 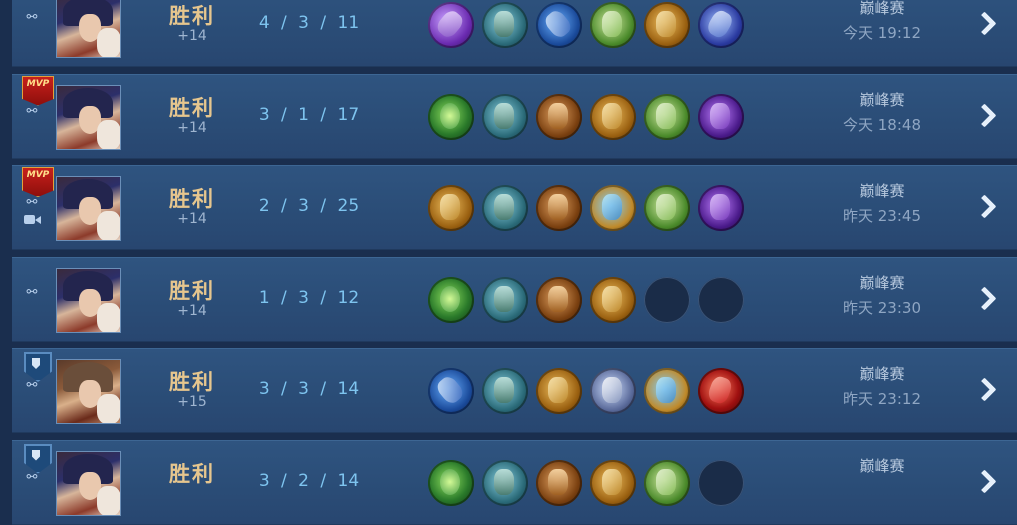 I want to click on kda-stats: 3 / 3 / 14, so click(x=309, y=389).